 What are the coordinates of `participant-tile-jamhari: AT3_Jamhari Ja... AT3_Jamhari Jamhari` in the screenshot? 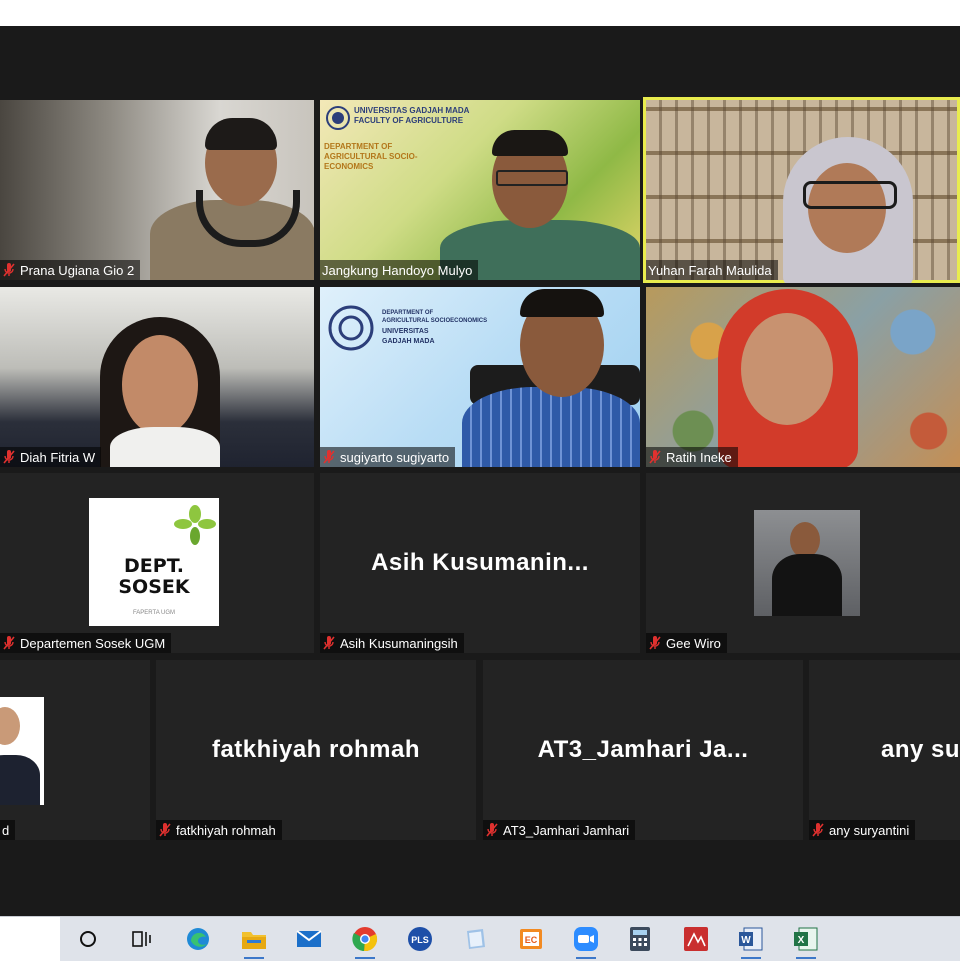 It's located at (643, 750).